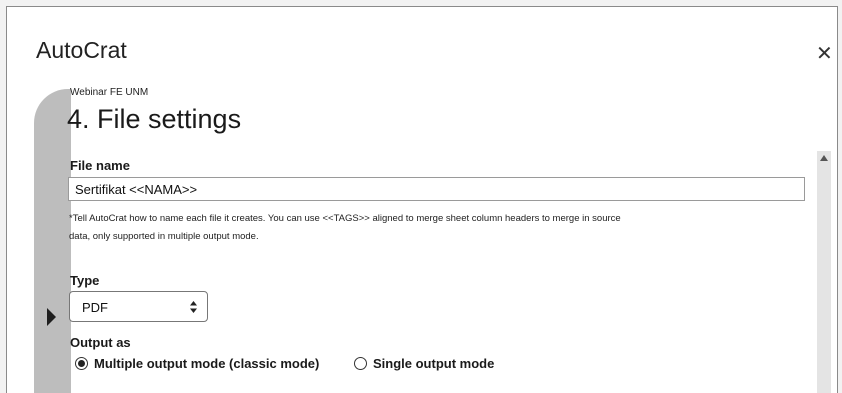  What do you see at coordinates (193, 307) in the screenshot?
I see `select-arrows-icon` at bounding box center [193, 307].